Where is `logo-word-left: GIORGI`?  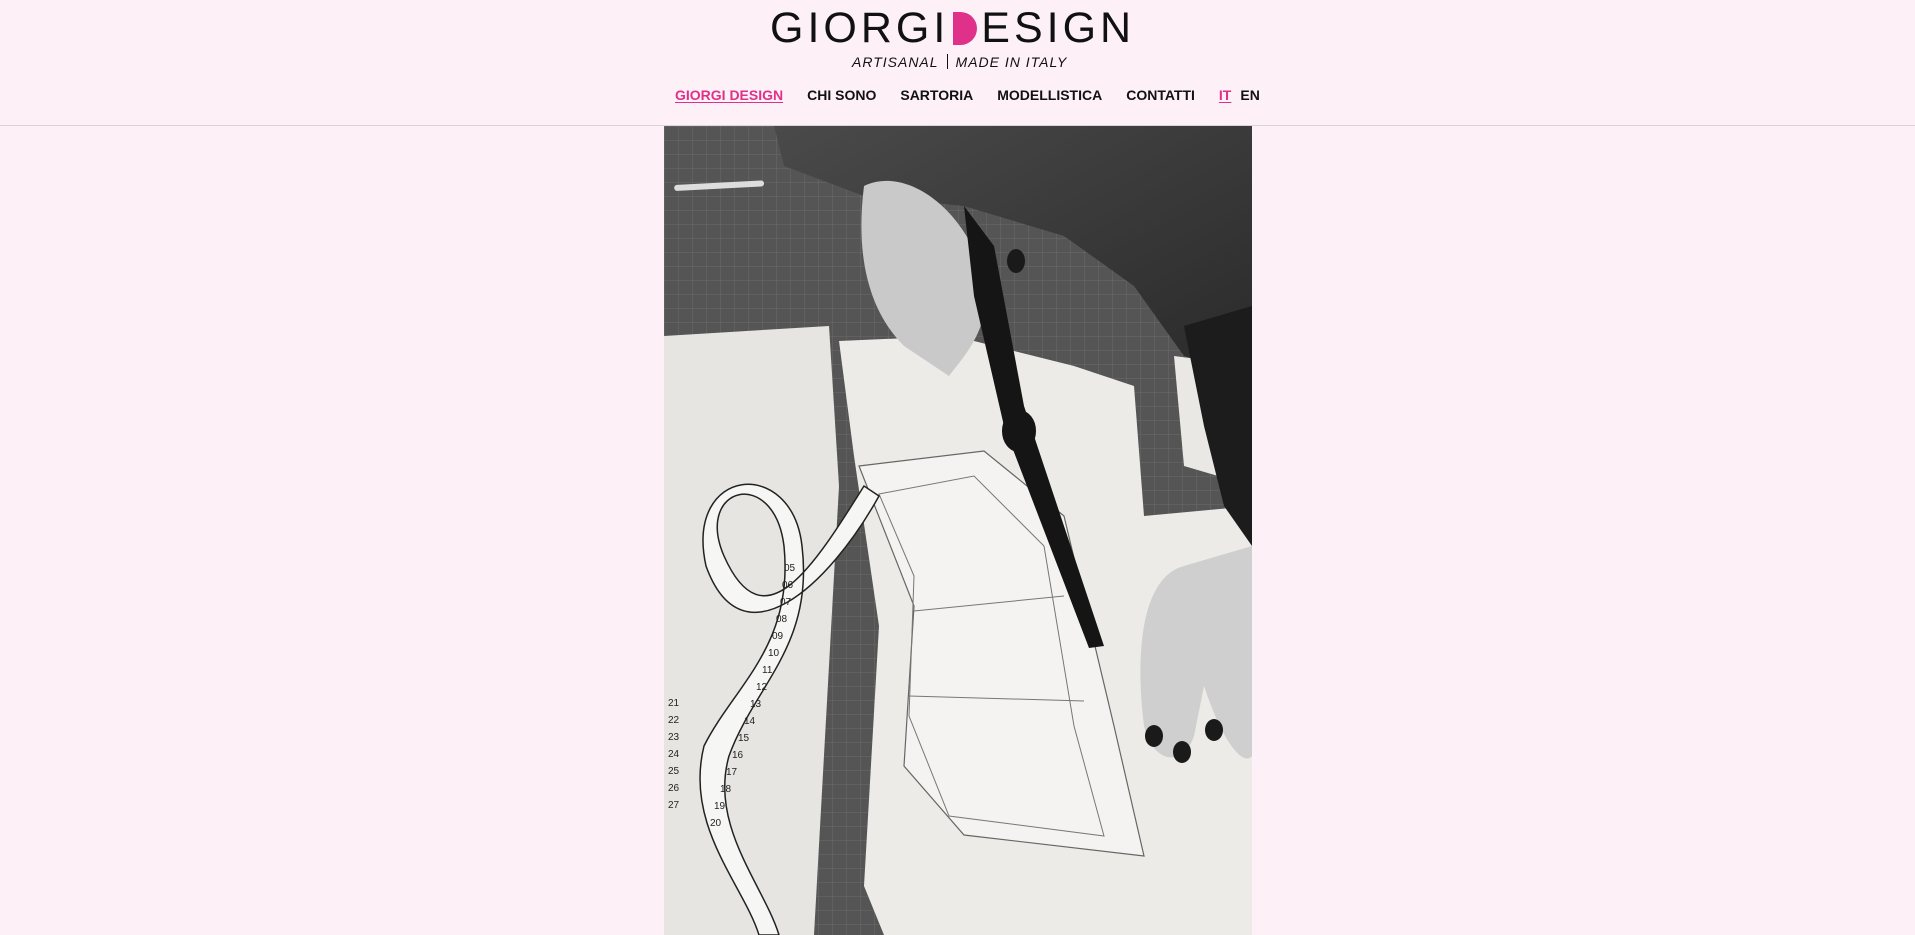 logo-word-left: GIORGI is located at coordinates (860, 28).